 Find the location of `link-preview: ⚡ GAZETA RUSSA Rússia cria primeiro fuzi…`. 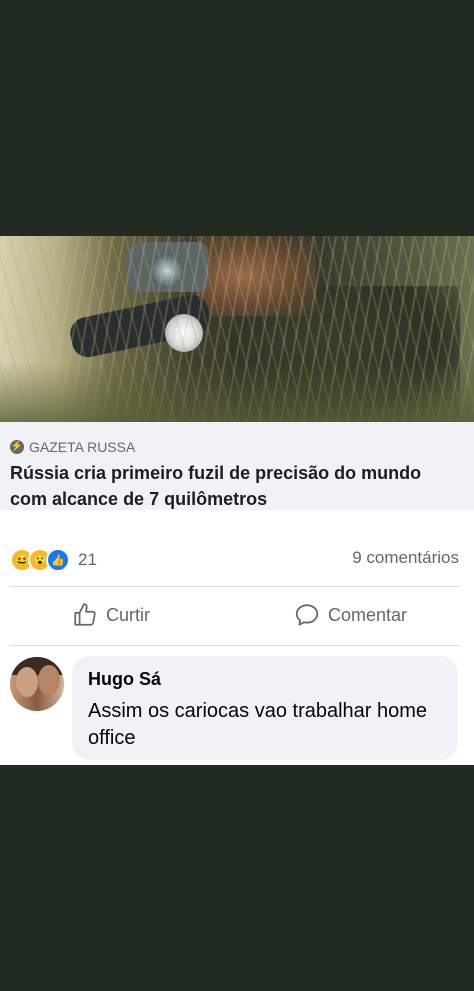

link-preview: ⚡ GAZETA RUSSA Rússia cria primeiro fuzi… is located at coordinates (237, 466).